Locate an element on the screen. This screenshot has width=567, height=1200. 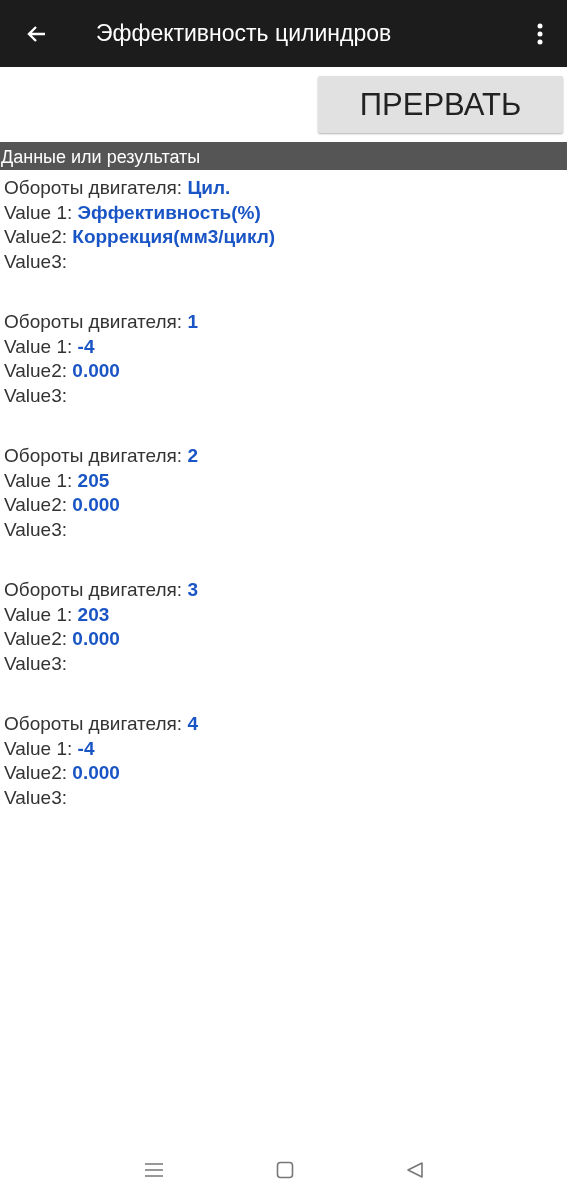
field-value: 3 is located at coordinates (192, 589).